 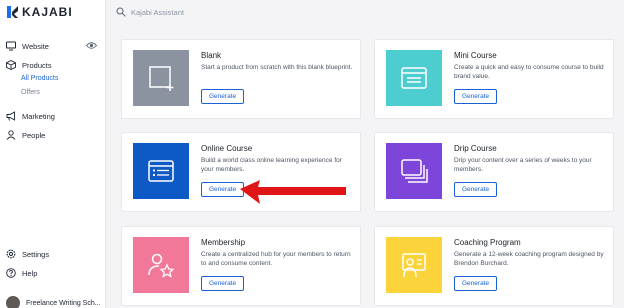 What do you see at coordinates (475, 148) in the screenshot?
I see `card-title: Drip Course` at bounding box center [475, 148].